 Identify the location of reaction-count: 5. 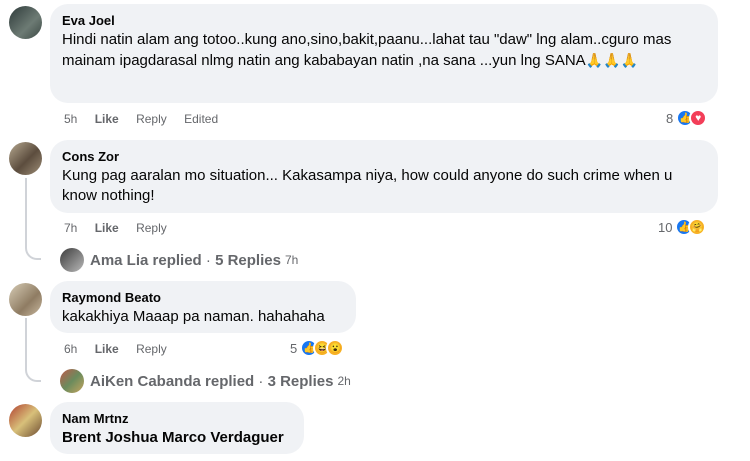
(294, 348).